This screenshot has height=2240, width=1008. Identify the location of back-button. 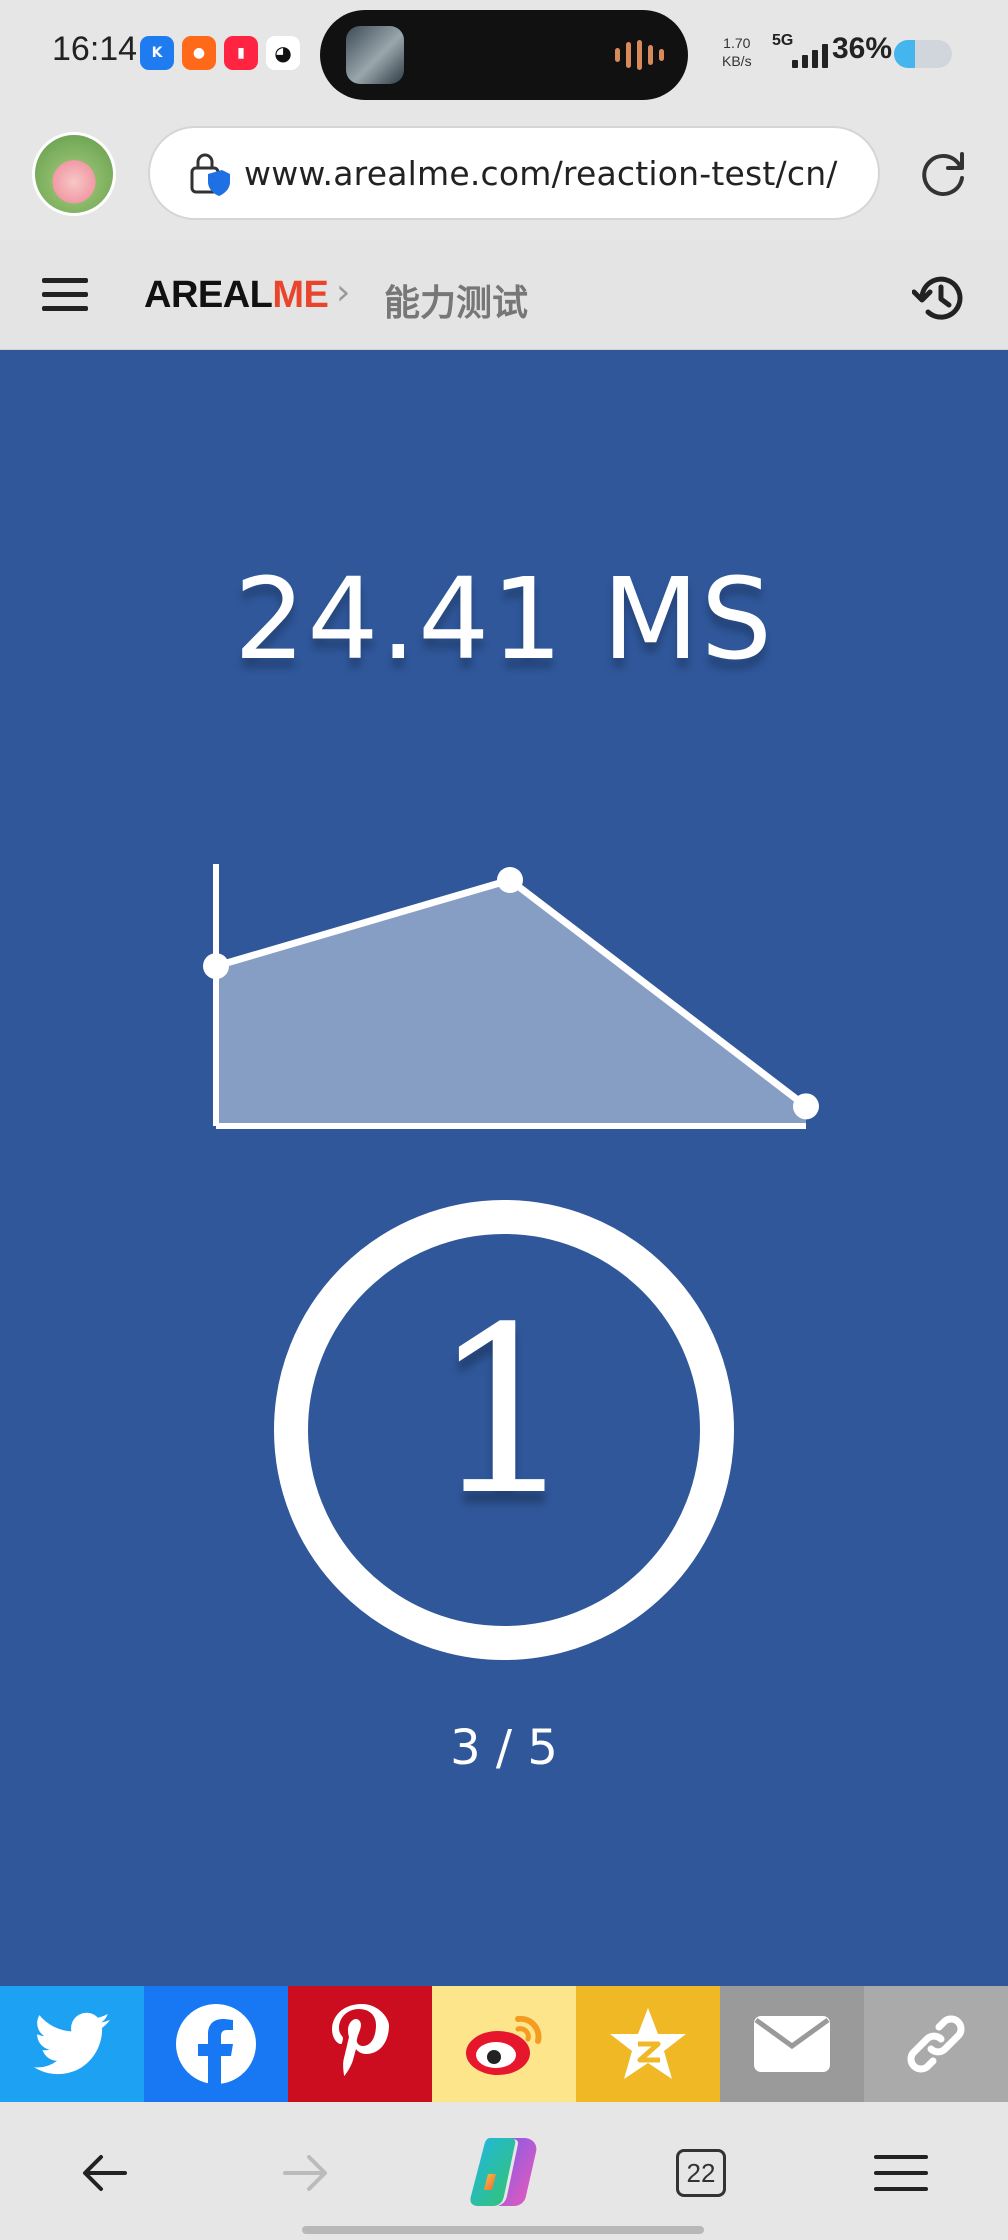
(105, 2173).